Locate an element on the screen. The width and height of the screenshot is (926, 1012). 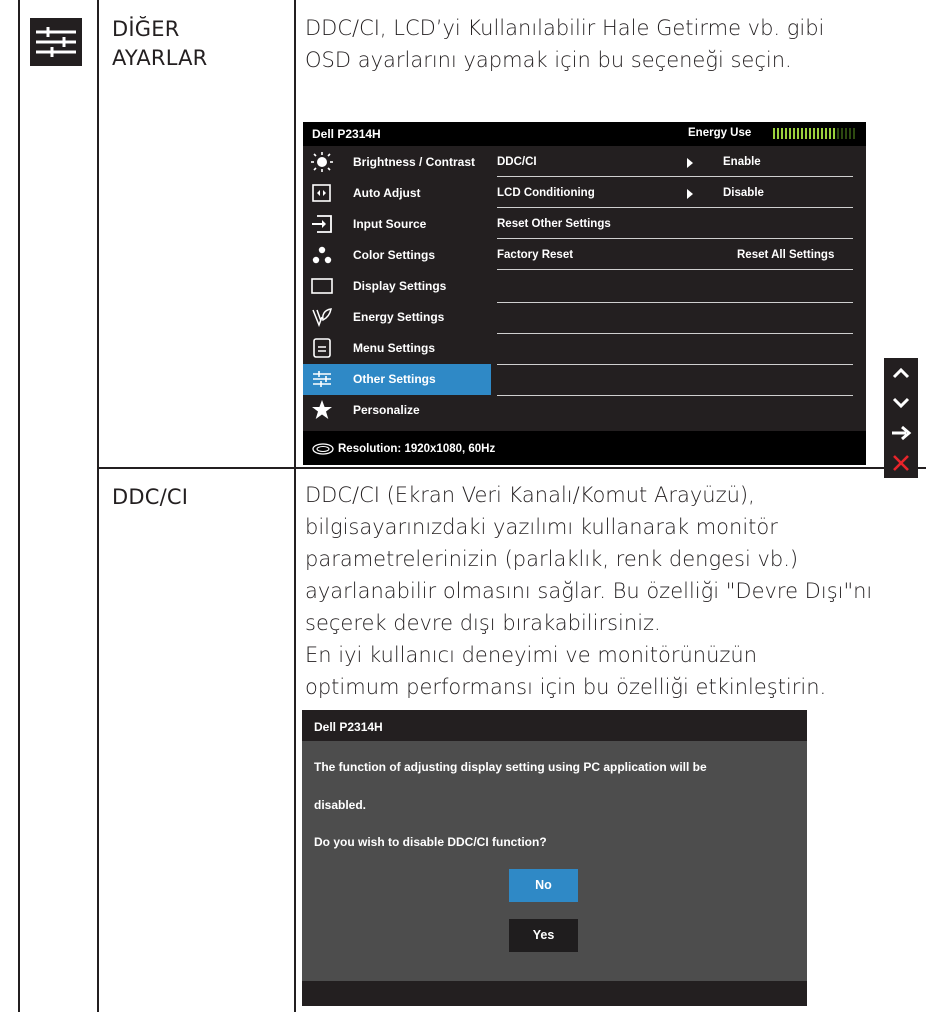
menu-item-label: Energy Settings is located at coordinates (399, 317).